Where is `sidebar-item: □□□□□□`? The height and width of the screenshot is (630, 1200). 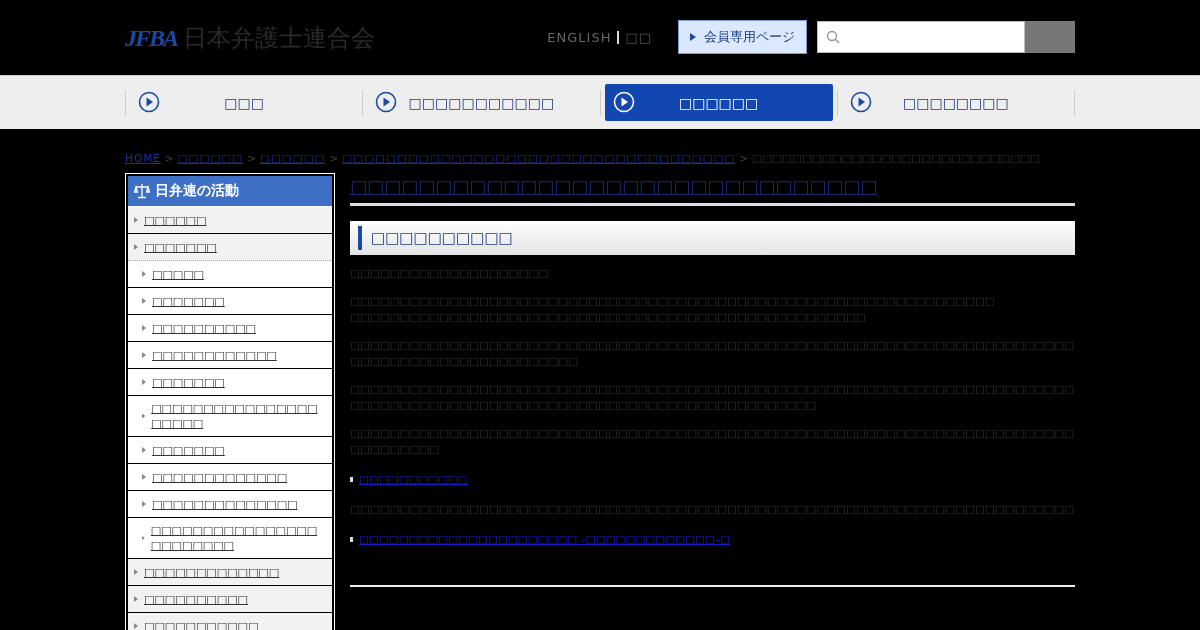
sidebar-item: □□□□□□ is located at coordinates (230, 220).